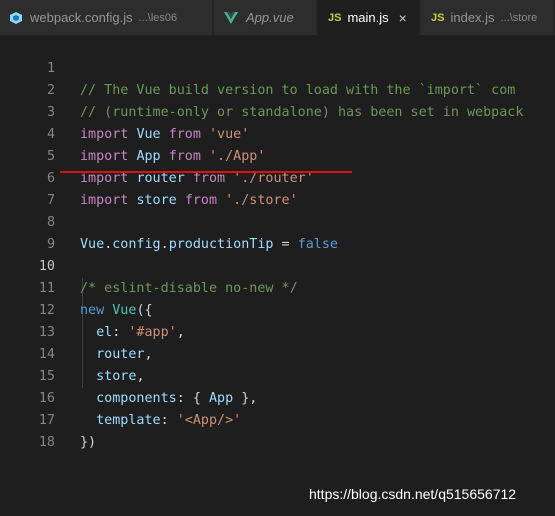 The width and height of the screenshot is (555, 516). I want to click on tab-app-vue: App.vue, so click(265, 17).